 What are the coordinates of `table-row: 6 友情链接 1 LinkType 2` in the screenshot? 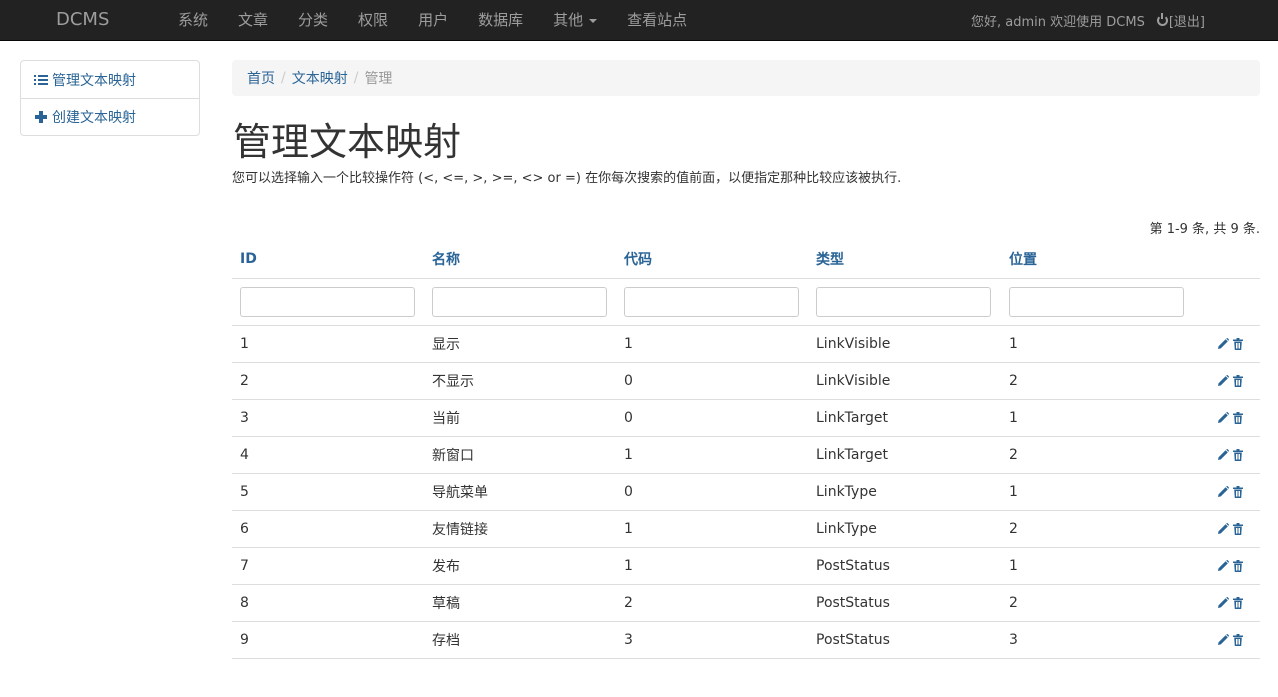 It's located at (746, 529).